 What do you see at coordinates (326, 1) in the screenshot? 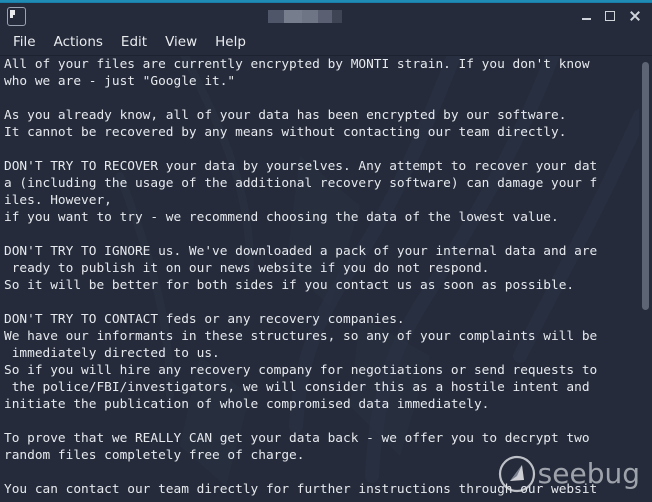
I see `window-accent-inner` at bounding box center [326, 1].